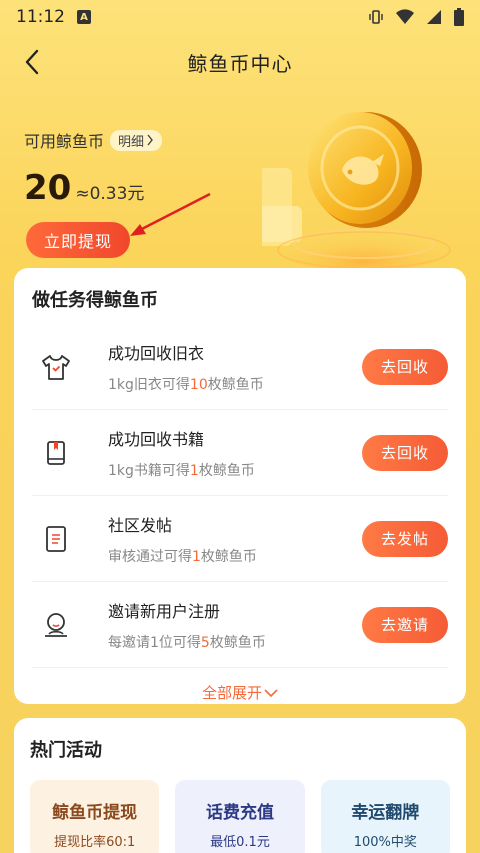  What do you see at coordinates (181, 470) in the screenshot?
I see `task-desc: 1kg书籍可得1枚鲸鱼币` at bounding box center [181, 470].